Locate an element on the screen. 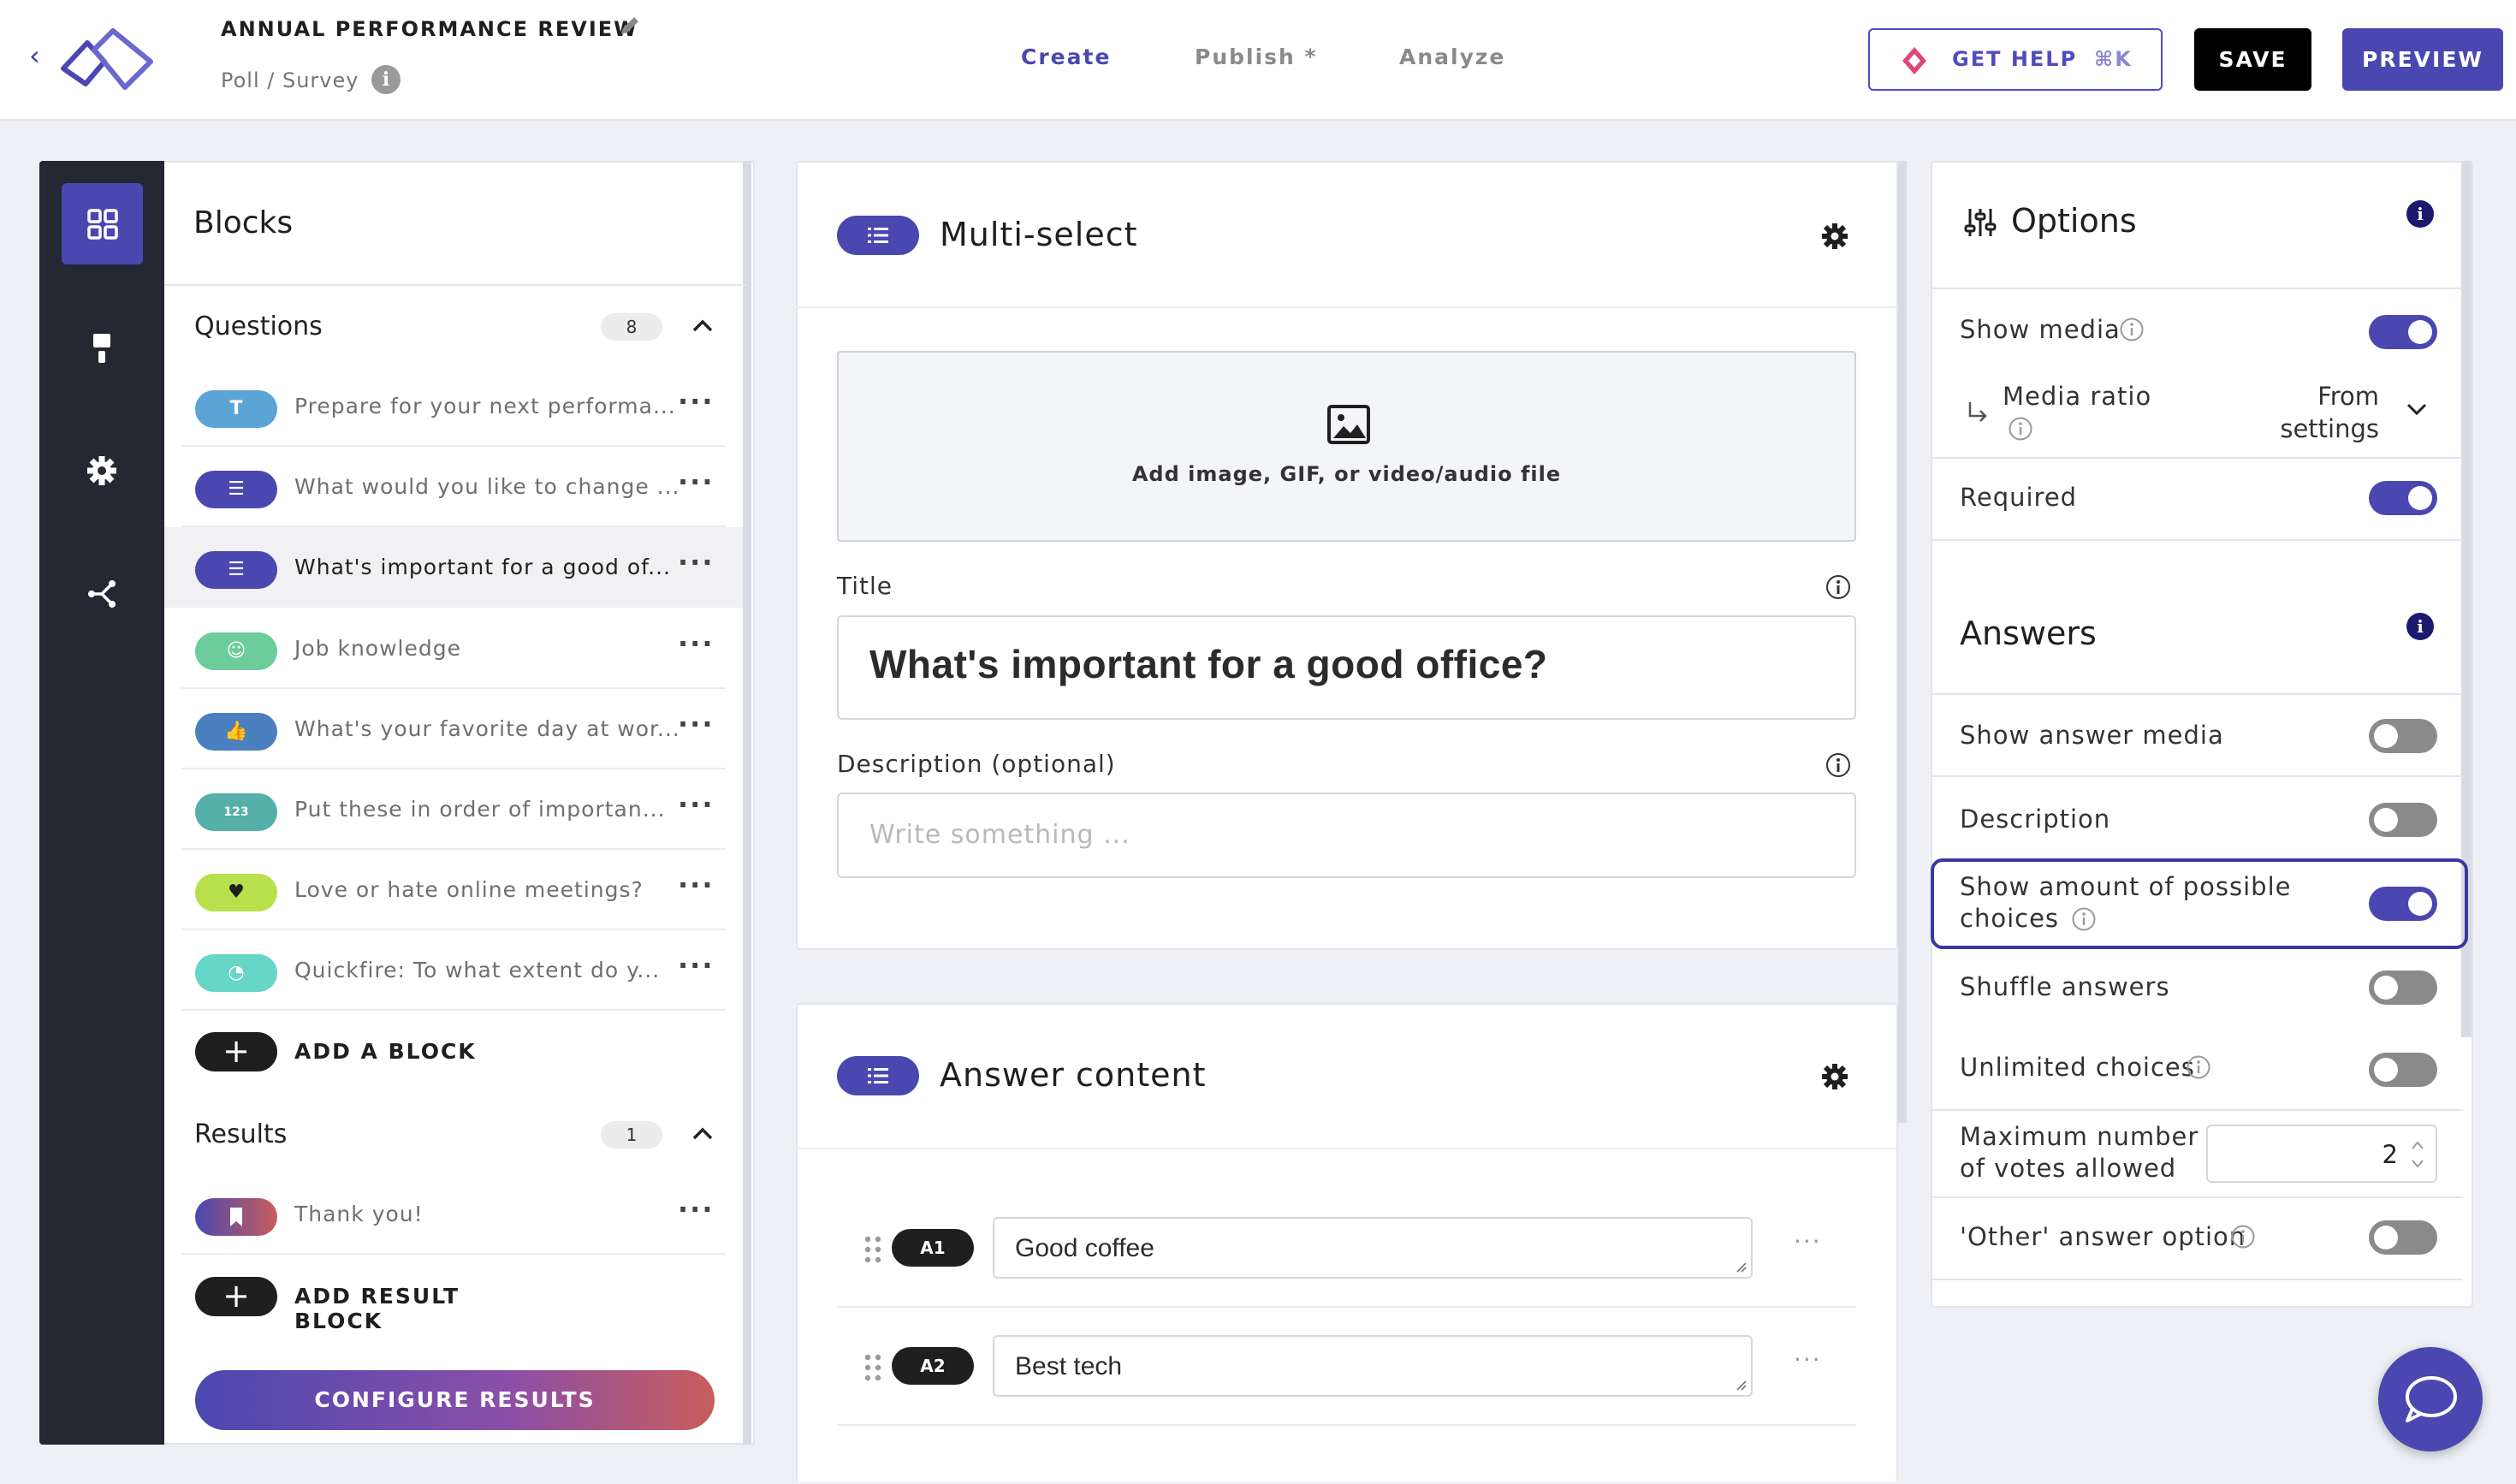 Image resolution: width=2516 pixels, height=1484 pixels. answer-input: Good coffee is located at coordinates (1373, 1248).